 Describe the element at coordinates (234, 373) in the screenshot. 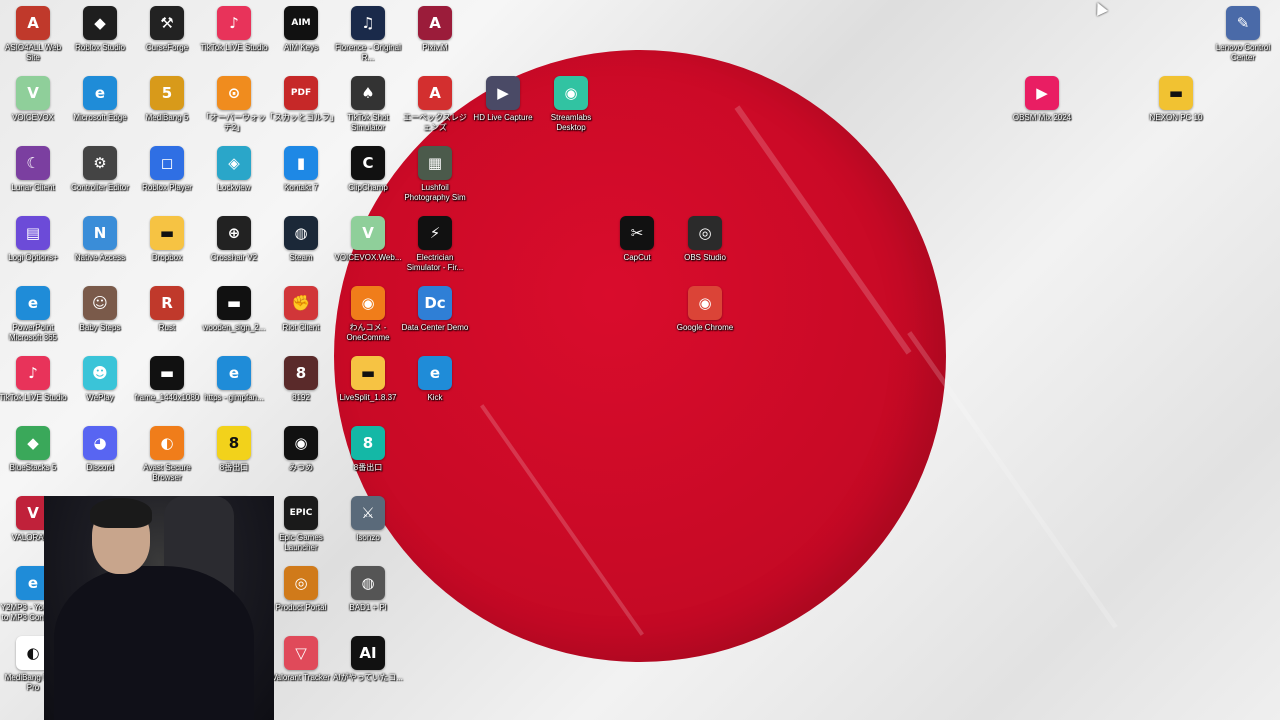

I see `edge-icon: e` at that location.